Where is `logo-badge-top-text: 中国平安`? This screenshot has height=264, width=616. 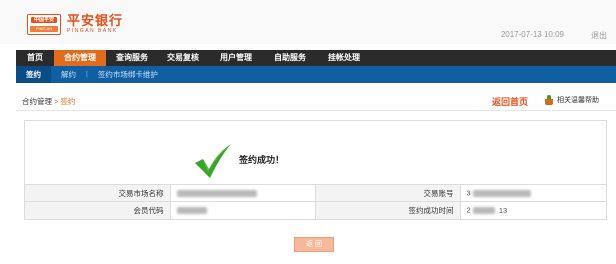
logo-badge-top-text: 中国平安 is located at coordinates (43, 20).